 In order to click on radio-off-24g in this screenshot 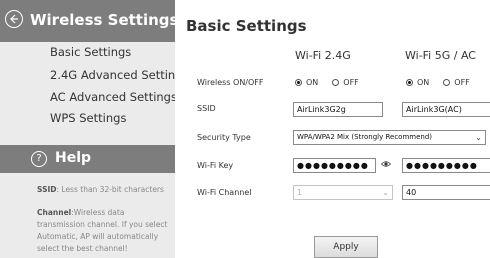, I will do `click(336, 82)`.